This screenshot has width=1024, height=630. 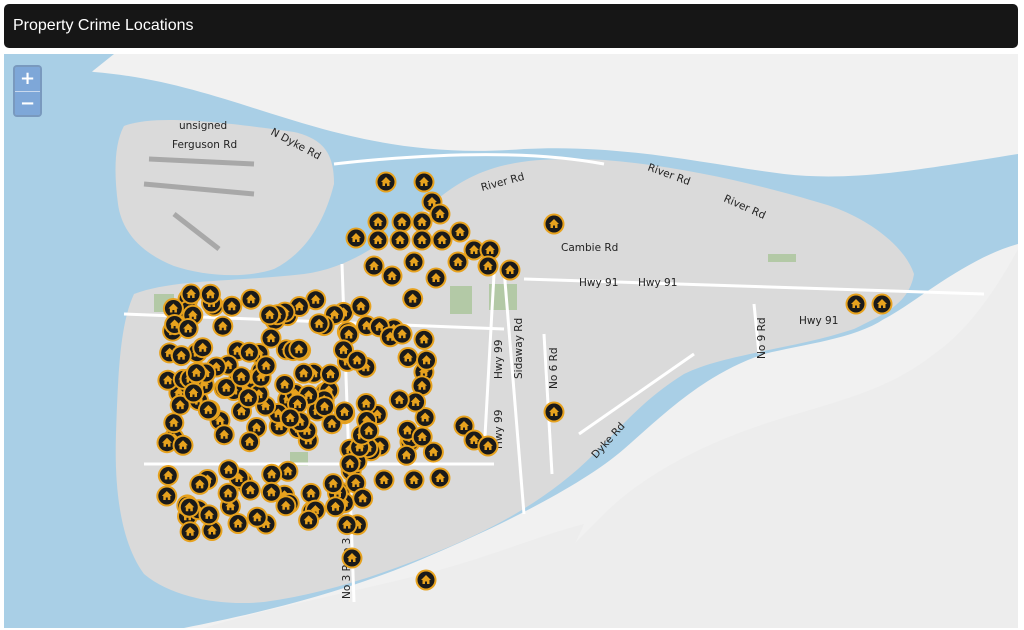 What do you see at coordinates (589, 248) in the screenshot?
I see `road-label: Cambie Rd` at bounding box center [589, 248].